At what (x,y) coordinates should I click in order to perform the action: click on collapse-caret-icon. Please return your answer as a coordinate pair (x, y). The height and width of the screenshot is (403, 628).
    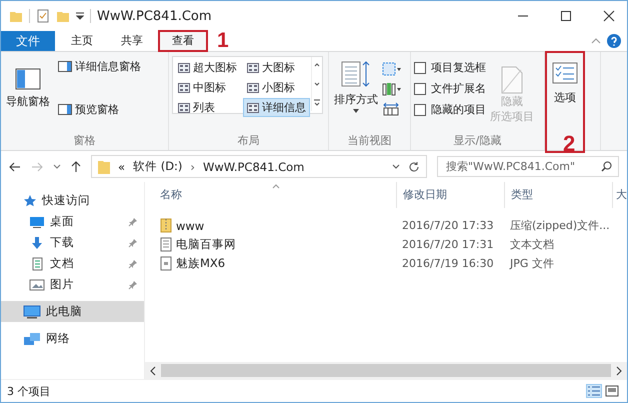
    Looking at the image, I should click on (596, 41).